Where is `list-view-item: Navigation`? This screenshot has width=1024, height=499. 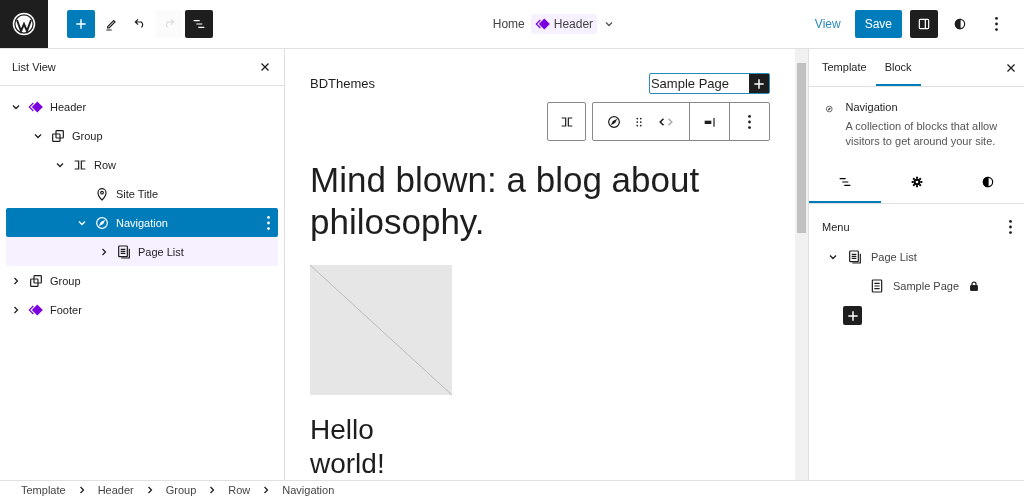 list-view-item: Navigation is located at coordinates (142, 222).